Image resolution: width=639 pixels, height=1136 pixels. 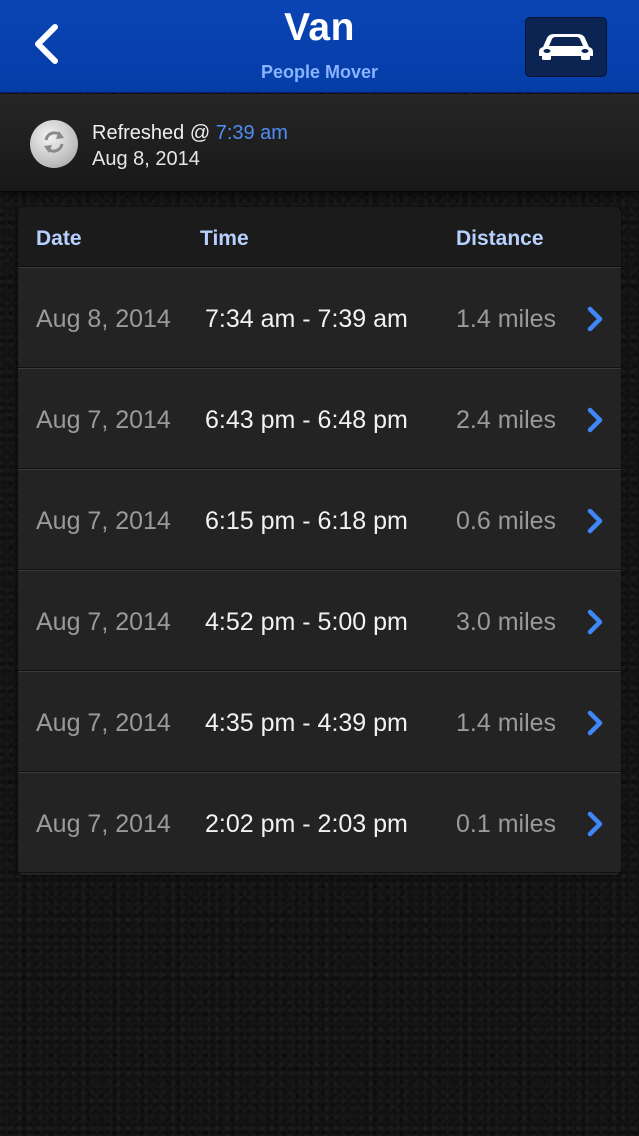 What do you see at coordinates (251, 133) in the screenshot?
I see `refresh-time: 7:39 am` at bounding box center [251, 133].